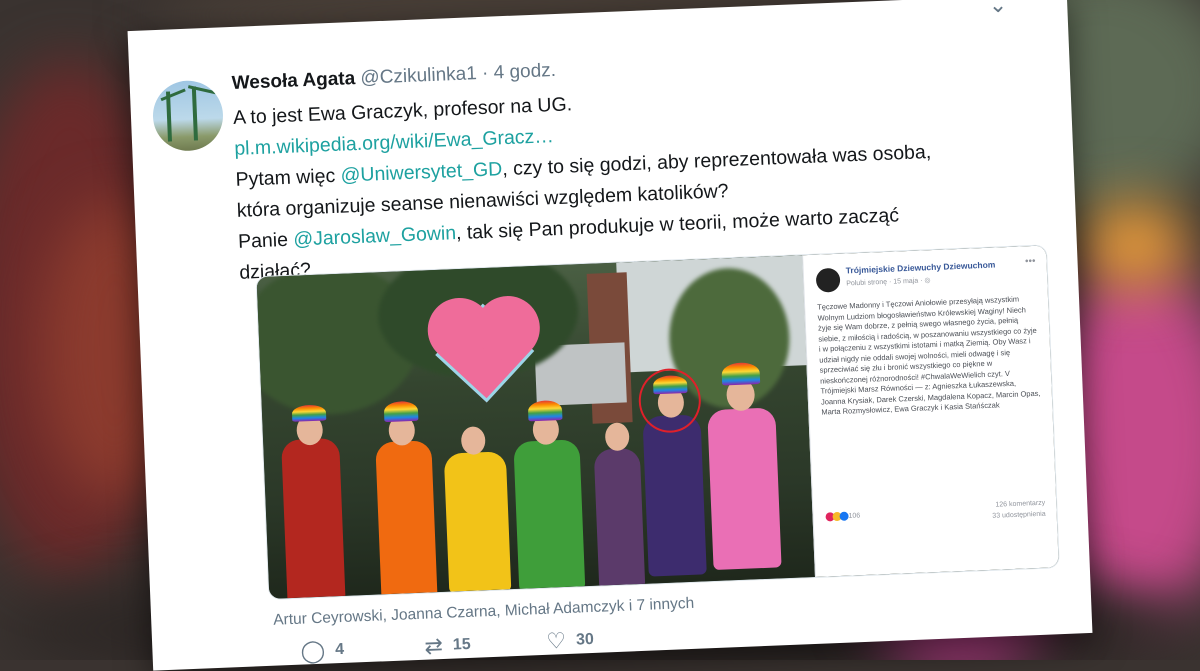 The width and height of the screenshot is (1200, 671). I want to click on timestamp: 4 godz., so click(524, 71).